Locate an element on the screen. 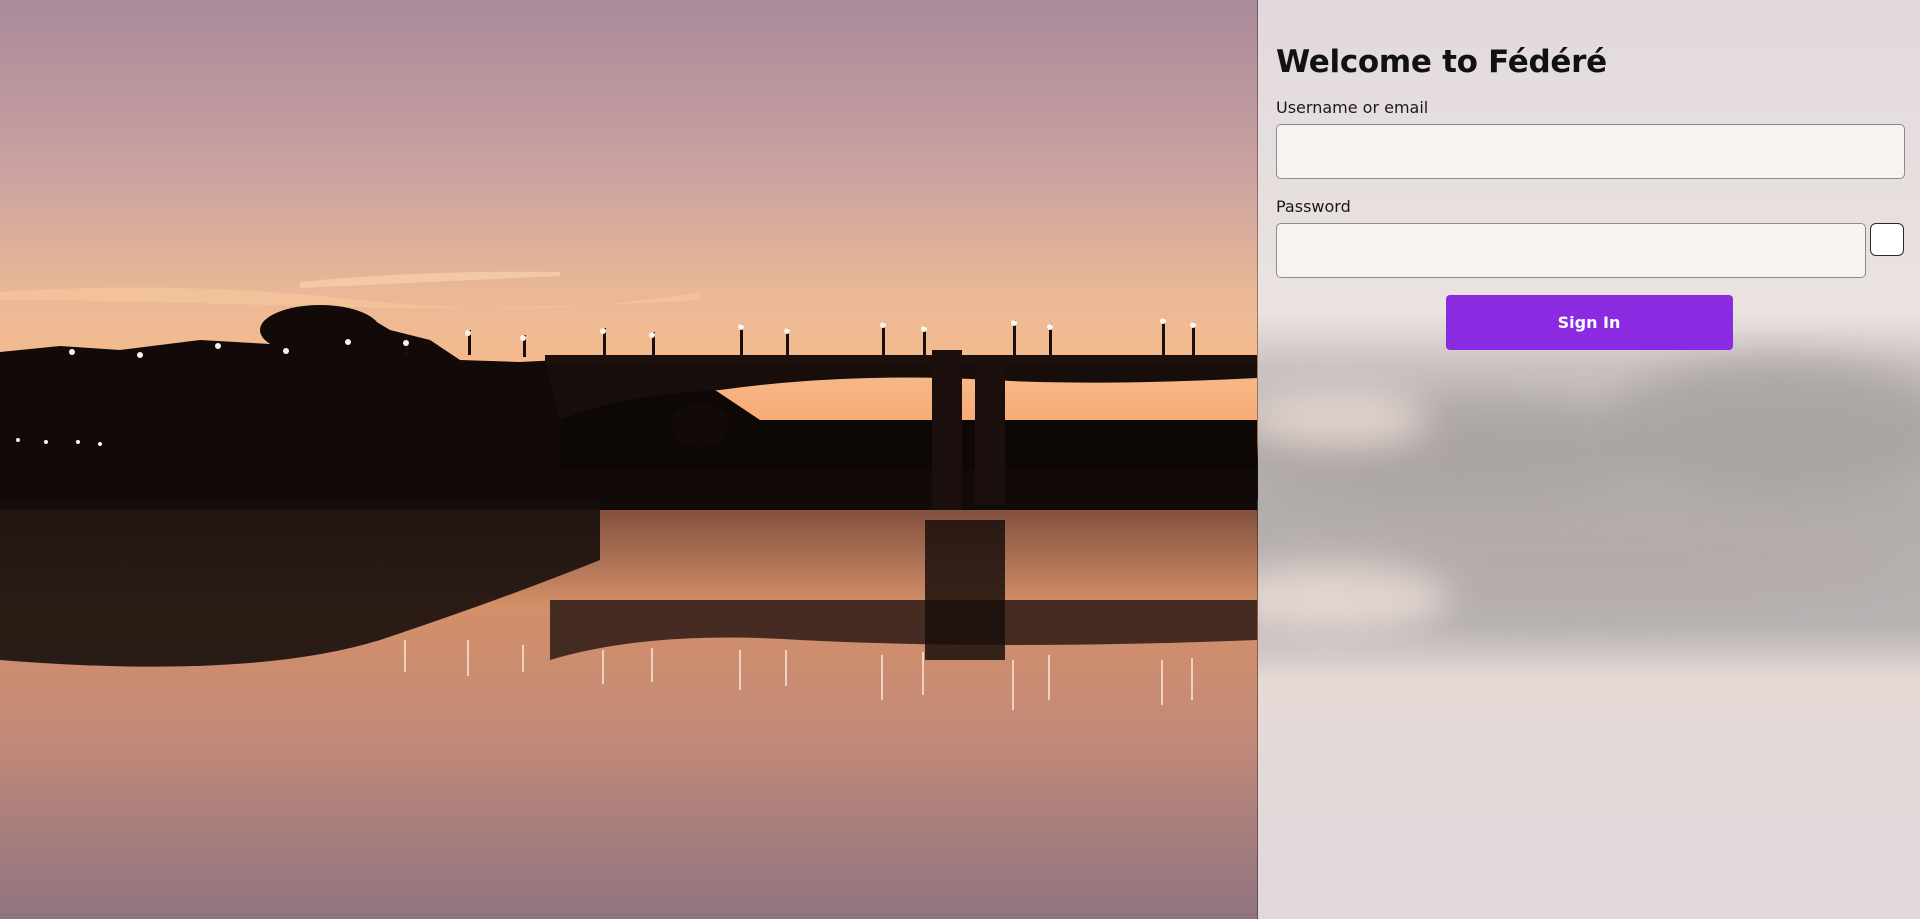  page-title: Welcome to Fédéré is located at coordinates (1441, 62).